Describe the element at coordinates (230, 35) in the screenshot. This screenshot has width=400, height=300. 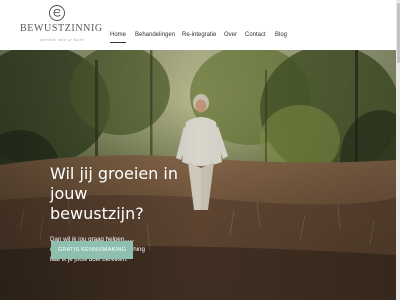
I see `nav-over: Over` at that location.